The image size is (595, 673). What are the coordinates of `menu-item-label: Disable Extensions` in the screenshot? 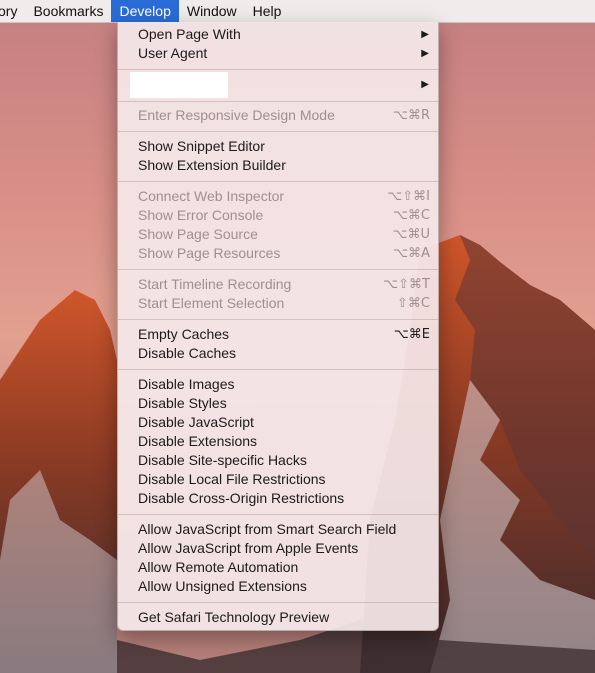 It's located at (198, 441).